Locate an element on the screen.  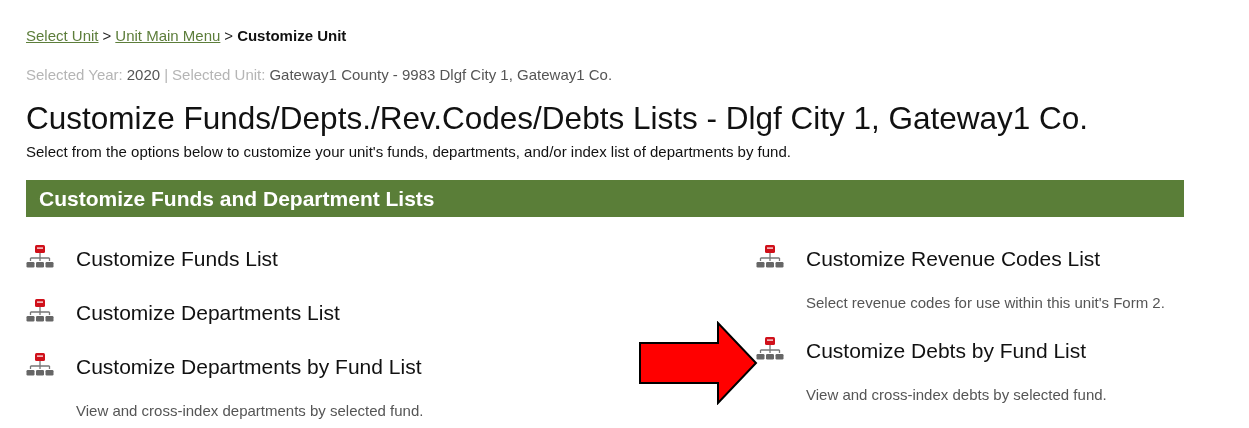
unit-label: Selected Unit: is located at coordinates (219, 75).